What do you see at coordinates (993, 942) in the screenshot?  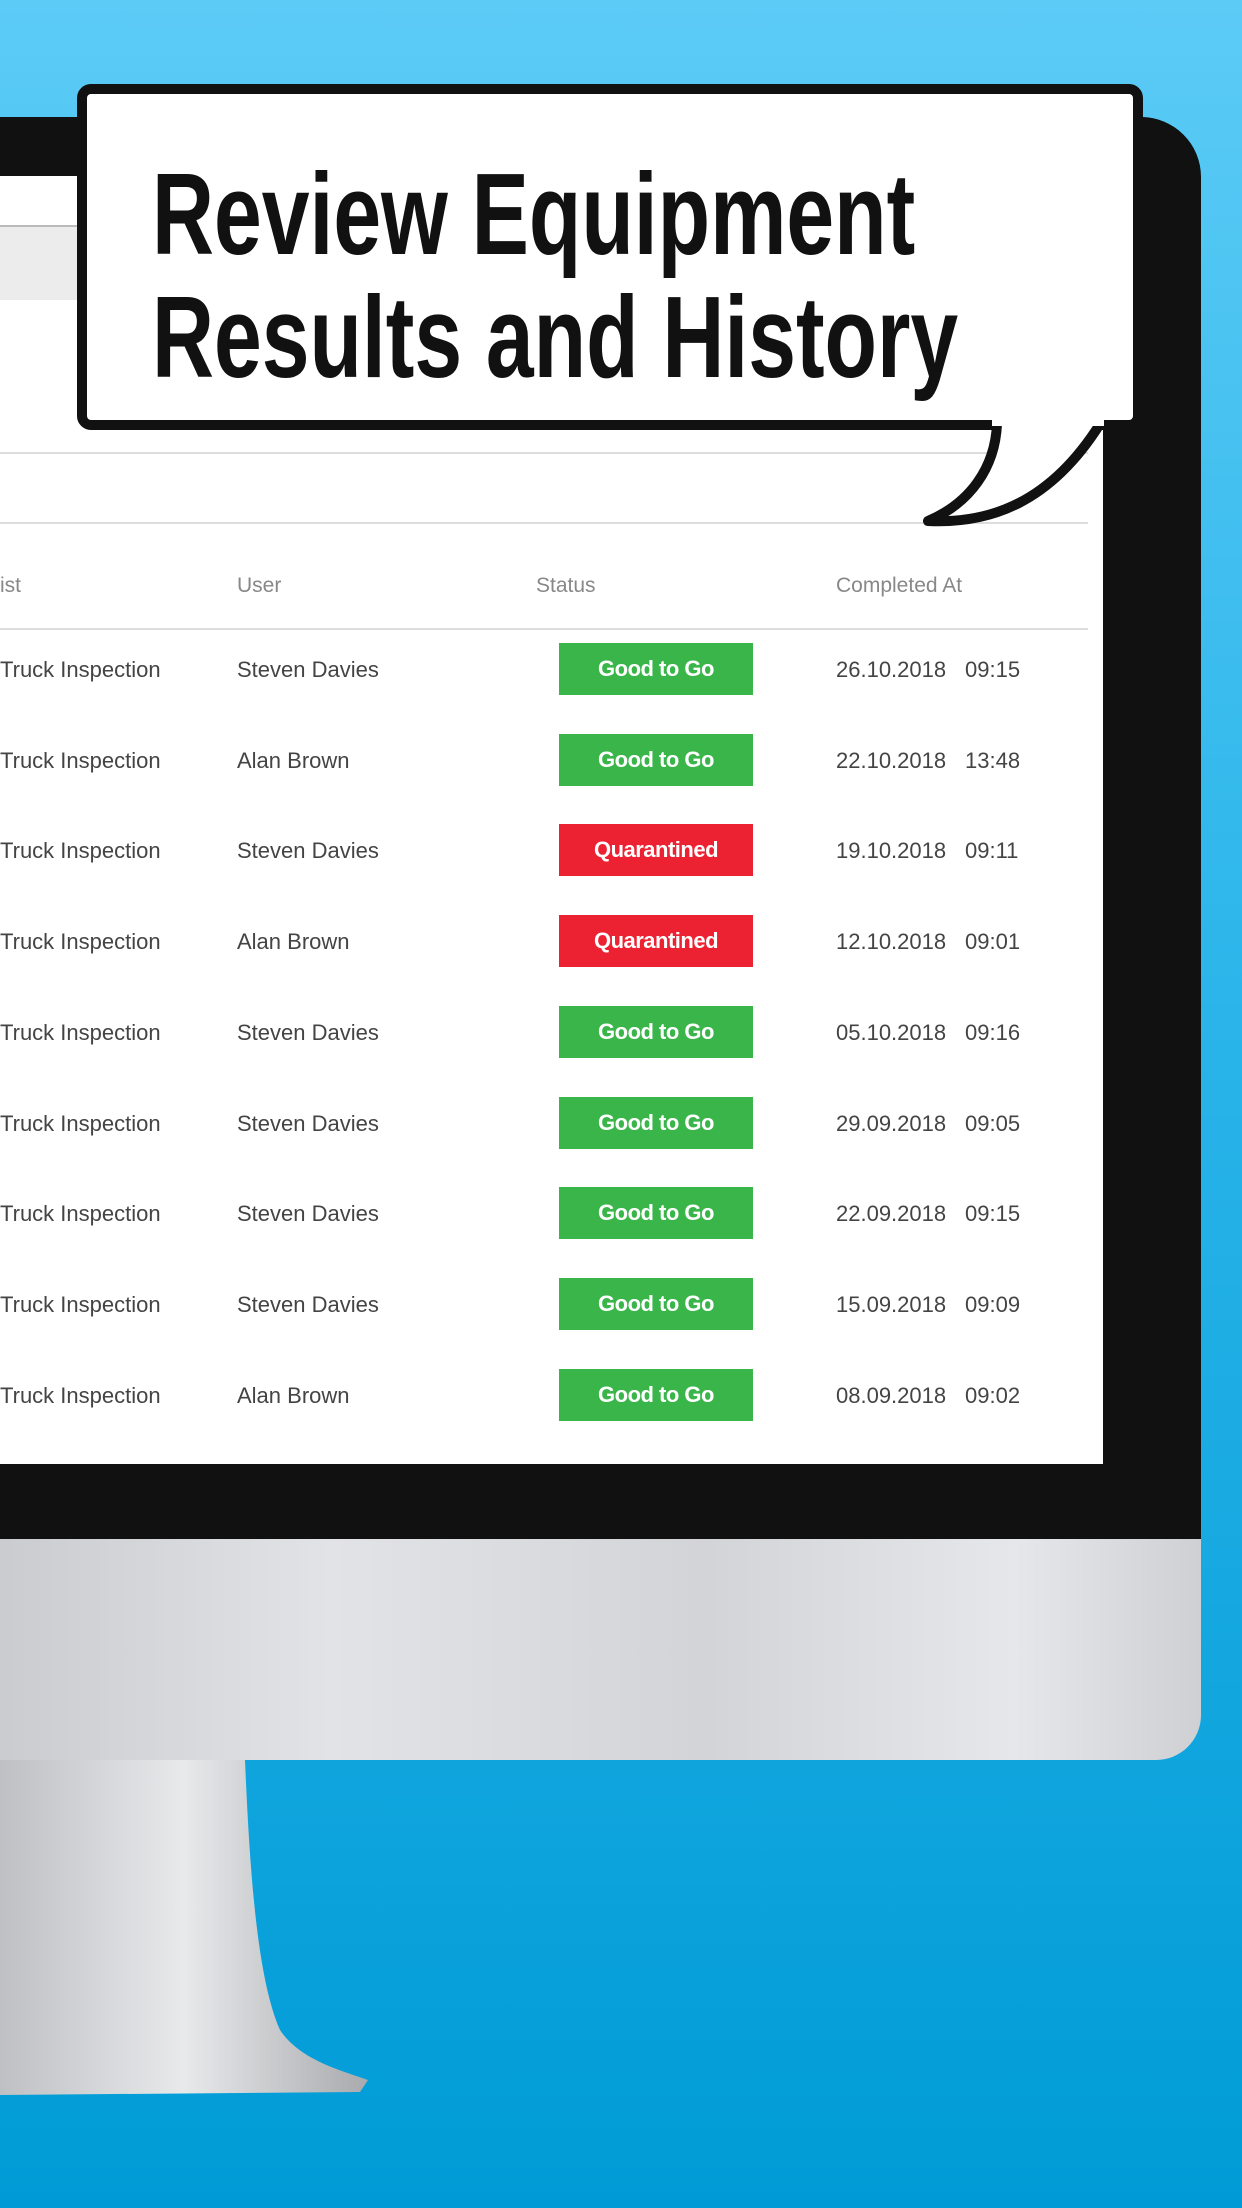 I see `completed-time: 09:01` at bounding box center [993, 942].